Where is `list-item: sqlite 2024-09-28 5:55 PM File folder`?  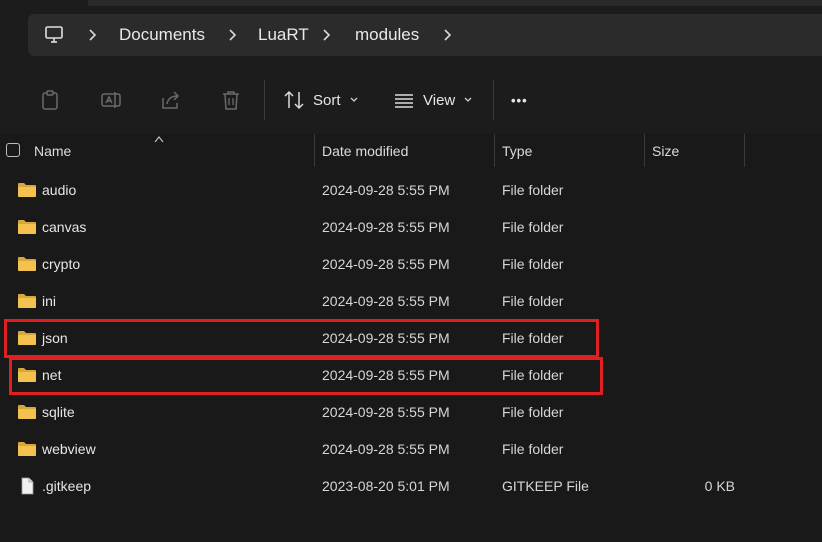 list-item: sqlite 2024-09-28 5:55 PM File folder is located at coordinates (411, 412).